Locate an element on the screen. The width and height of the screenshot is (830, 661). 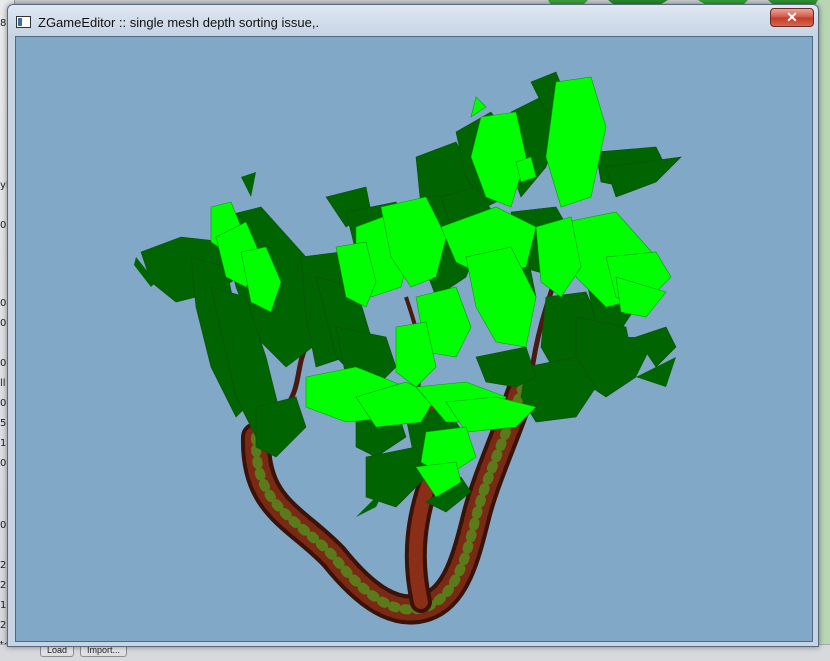
background-preview-edge is located at coordinates (824, 330).